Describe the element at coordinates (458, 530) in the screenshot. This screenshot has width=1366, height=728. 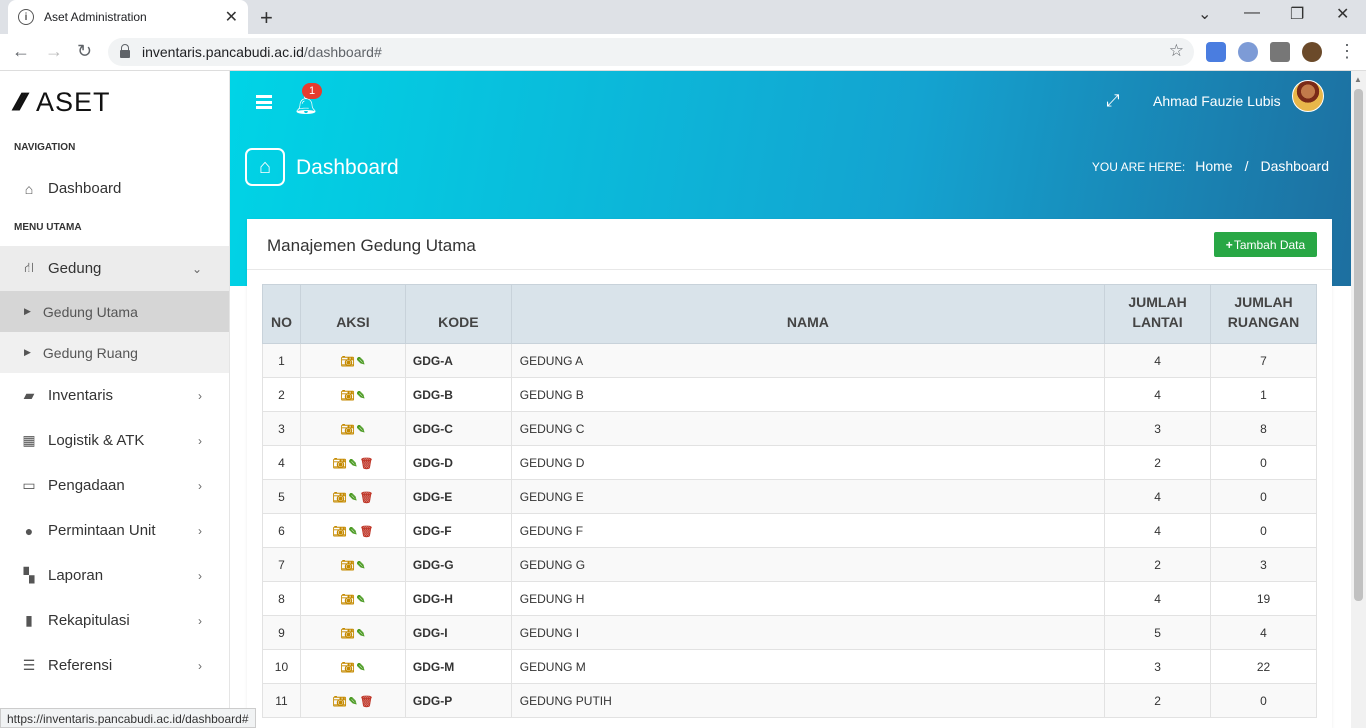
I see `cell-kode: GDG-F` at that location.